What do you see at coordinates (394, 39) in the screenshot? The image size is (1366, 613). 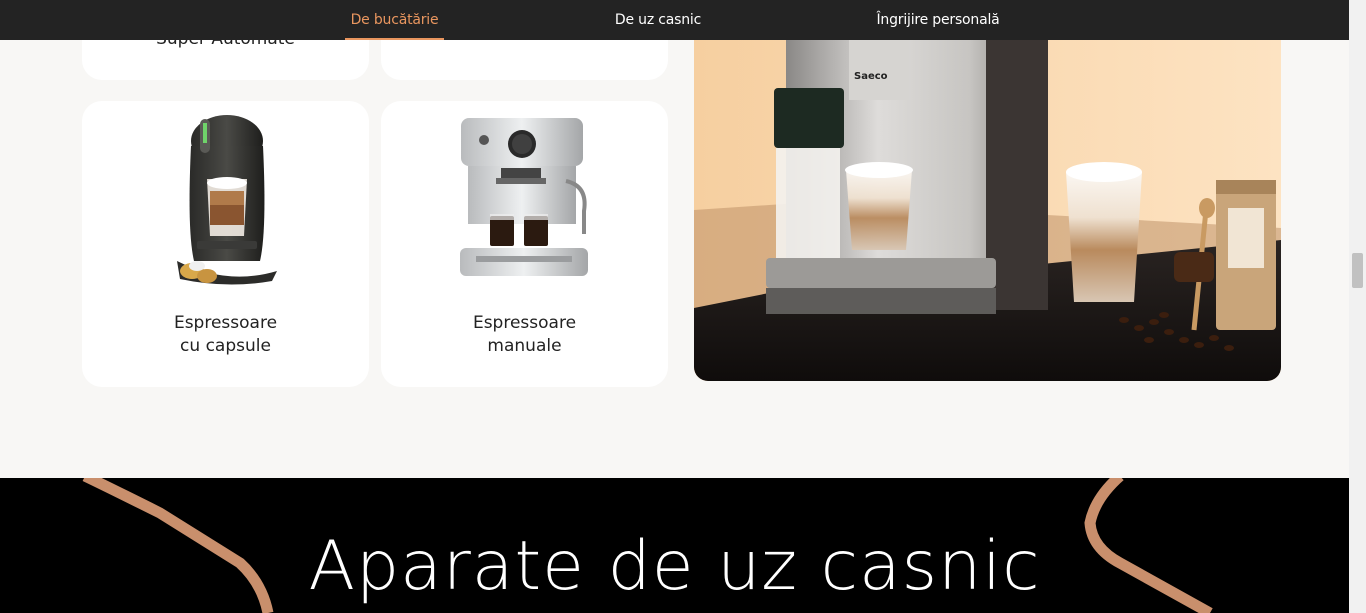 I see `active-tab-indicator` at bounding box center [394, 39].